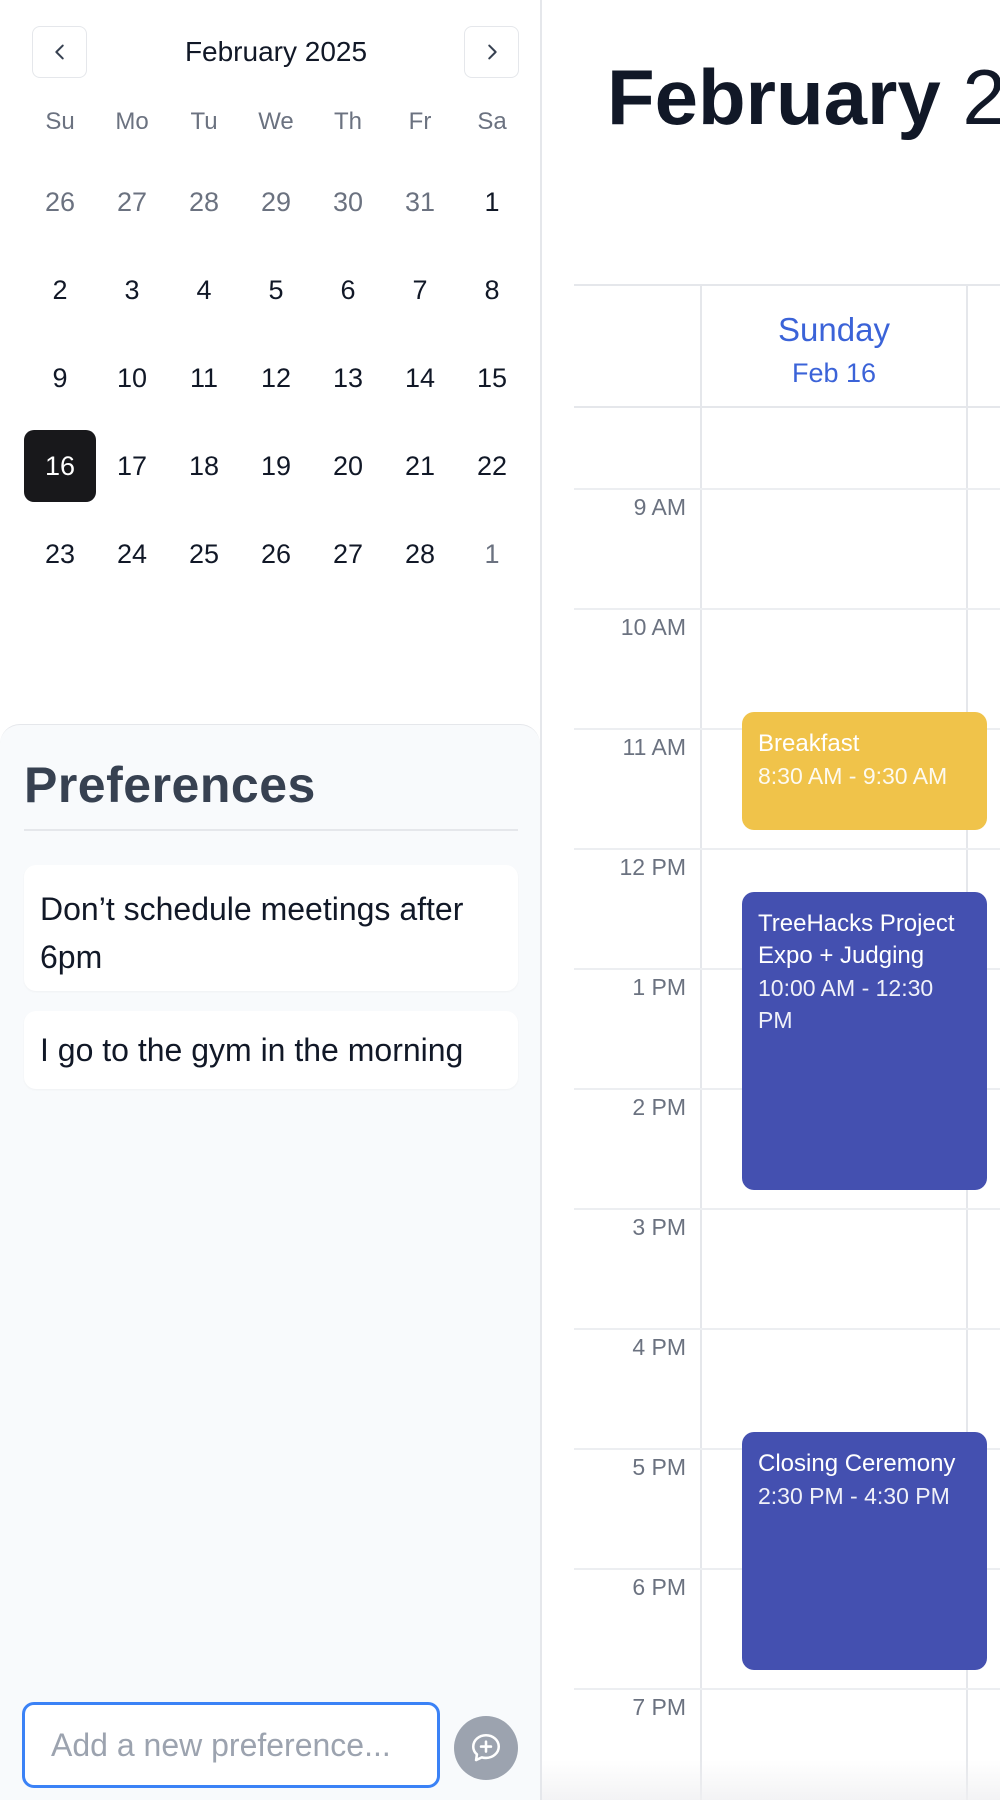 This screenshot has width=1000, height=1800. What do you see at coordinates (659, 1107) in the screenshot?
I see `hour-label: 2 PM` at bounding box center [659, 1107].